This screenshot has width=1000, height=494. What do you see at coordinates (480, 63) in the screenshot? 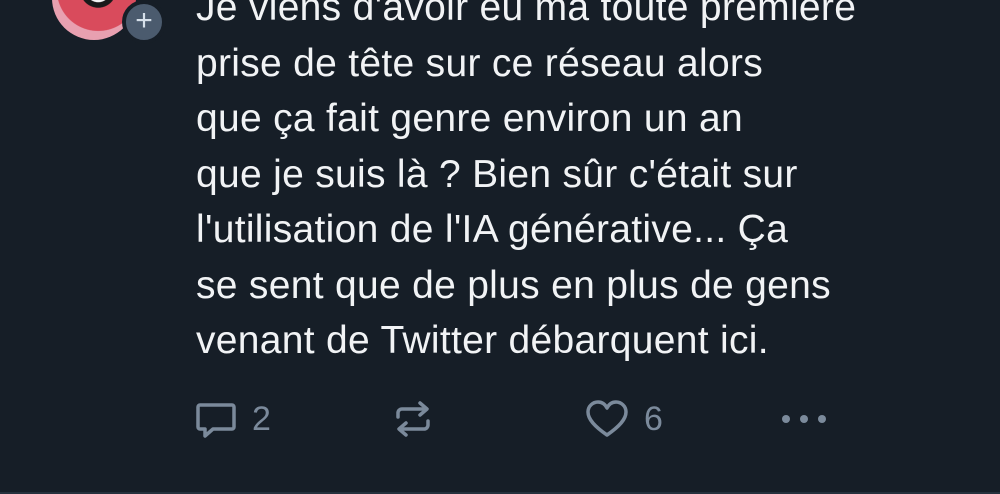
I see `post-text-line: prise de tête sur ce réseau alors` at bounding box center [480, 63].